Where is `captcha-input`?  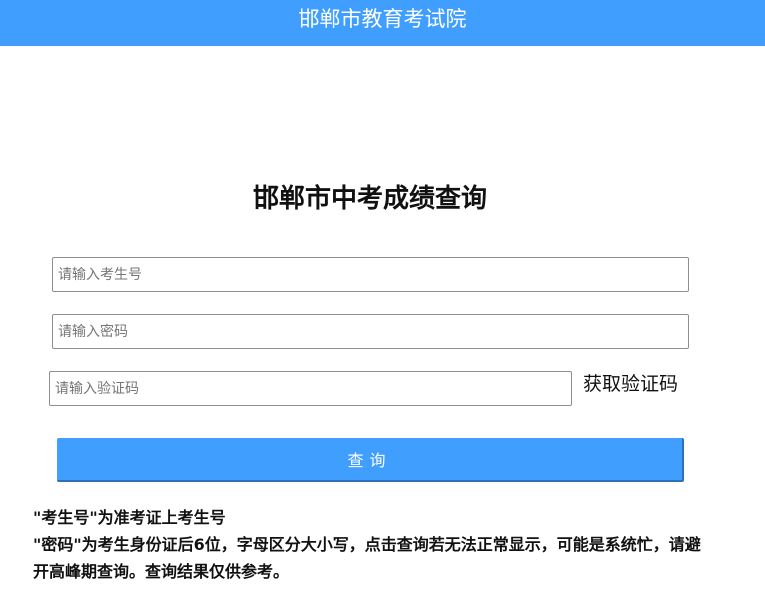
captcha-input is located at coordinates (310, 388).